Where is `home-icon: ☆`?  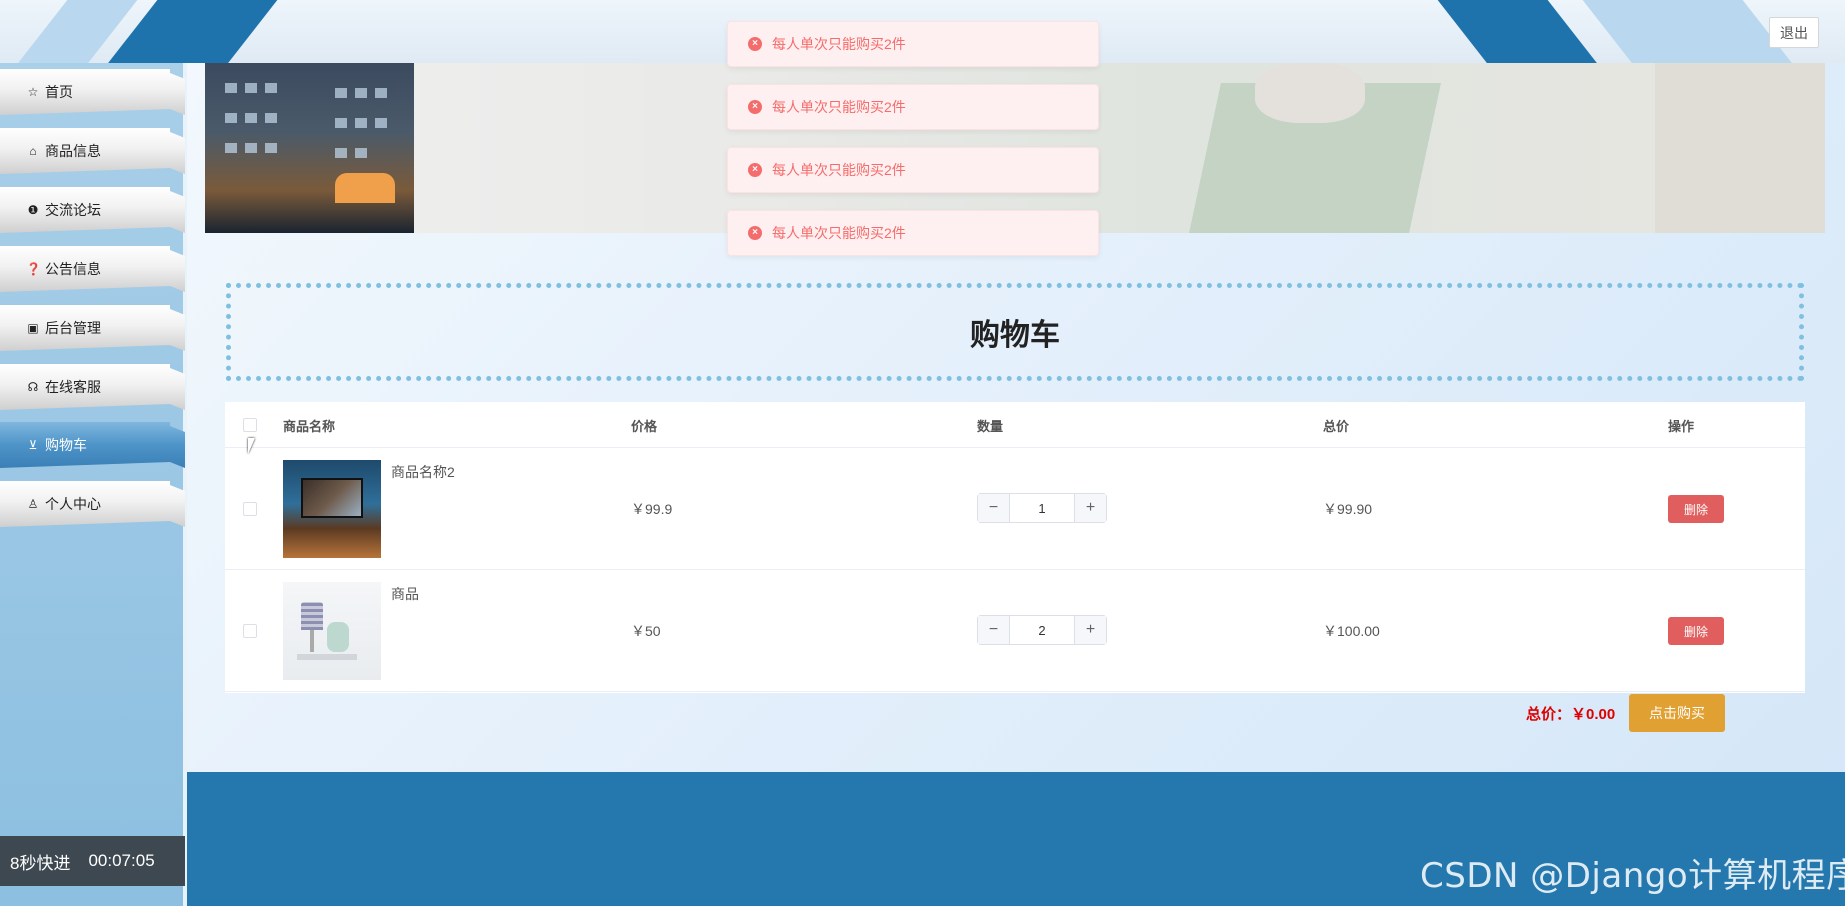 home-icon: ☆ is located at coordinates (33, 92).